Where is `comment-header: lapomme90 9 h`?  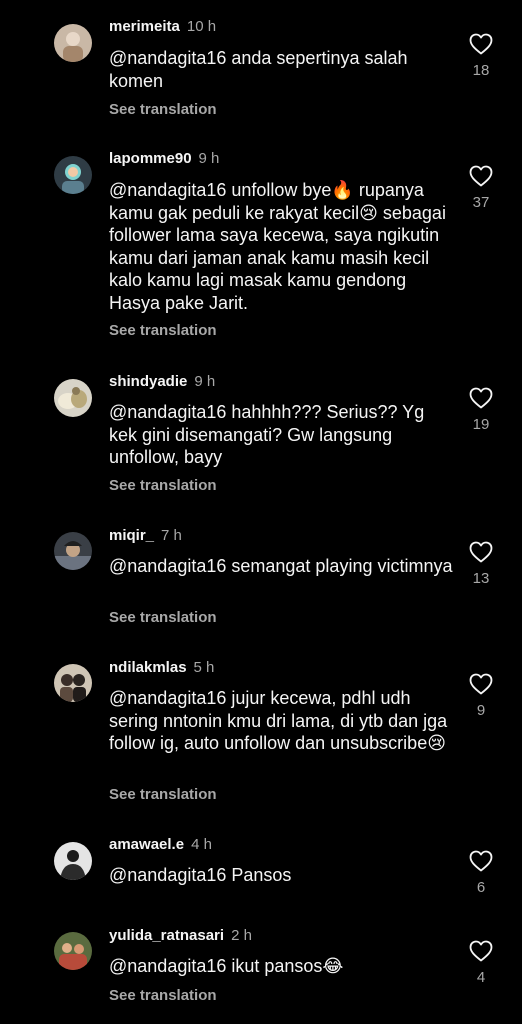
comment-header: lapomme90 9 h is located at coordinates (164, 159).